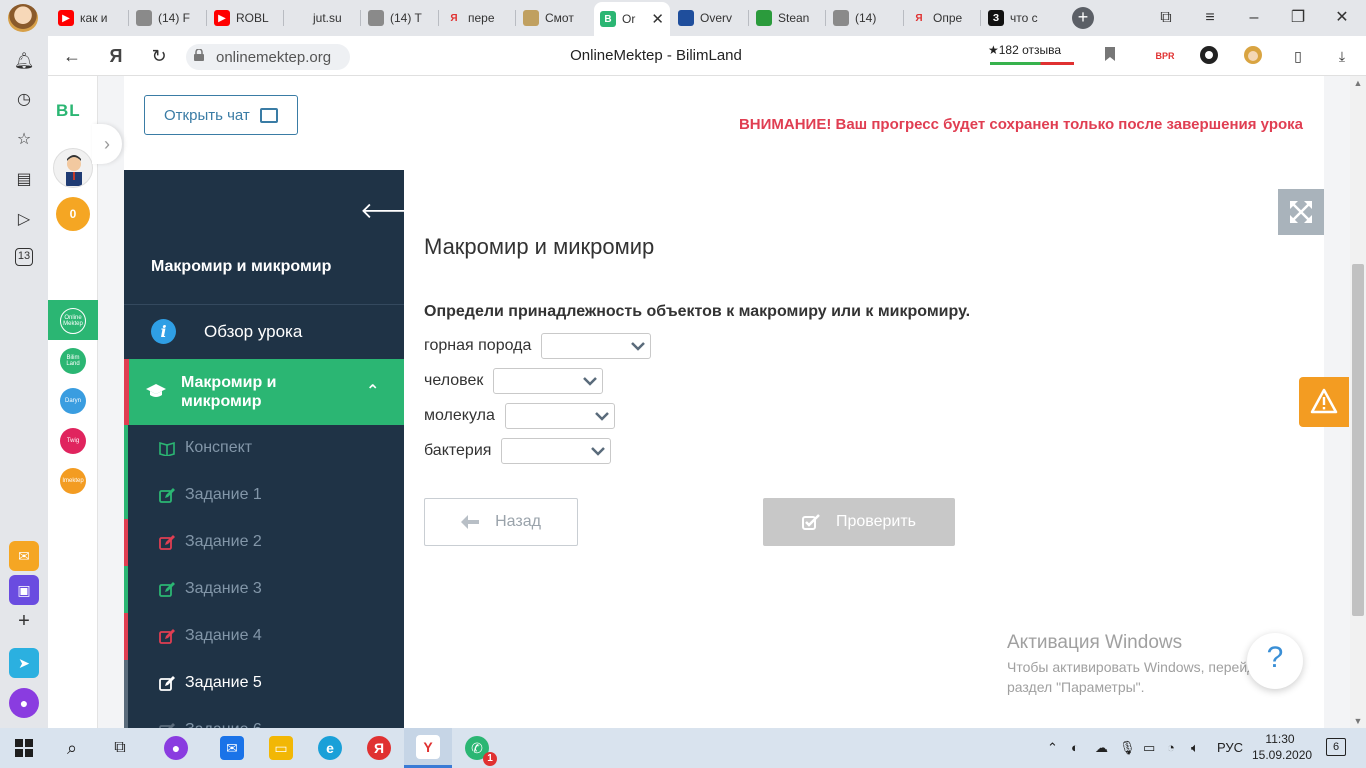  I want to click on browser-tab: Зчто с, so click(1017, 18).